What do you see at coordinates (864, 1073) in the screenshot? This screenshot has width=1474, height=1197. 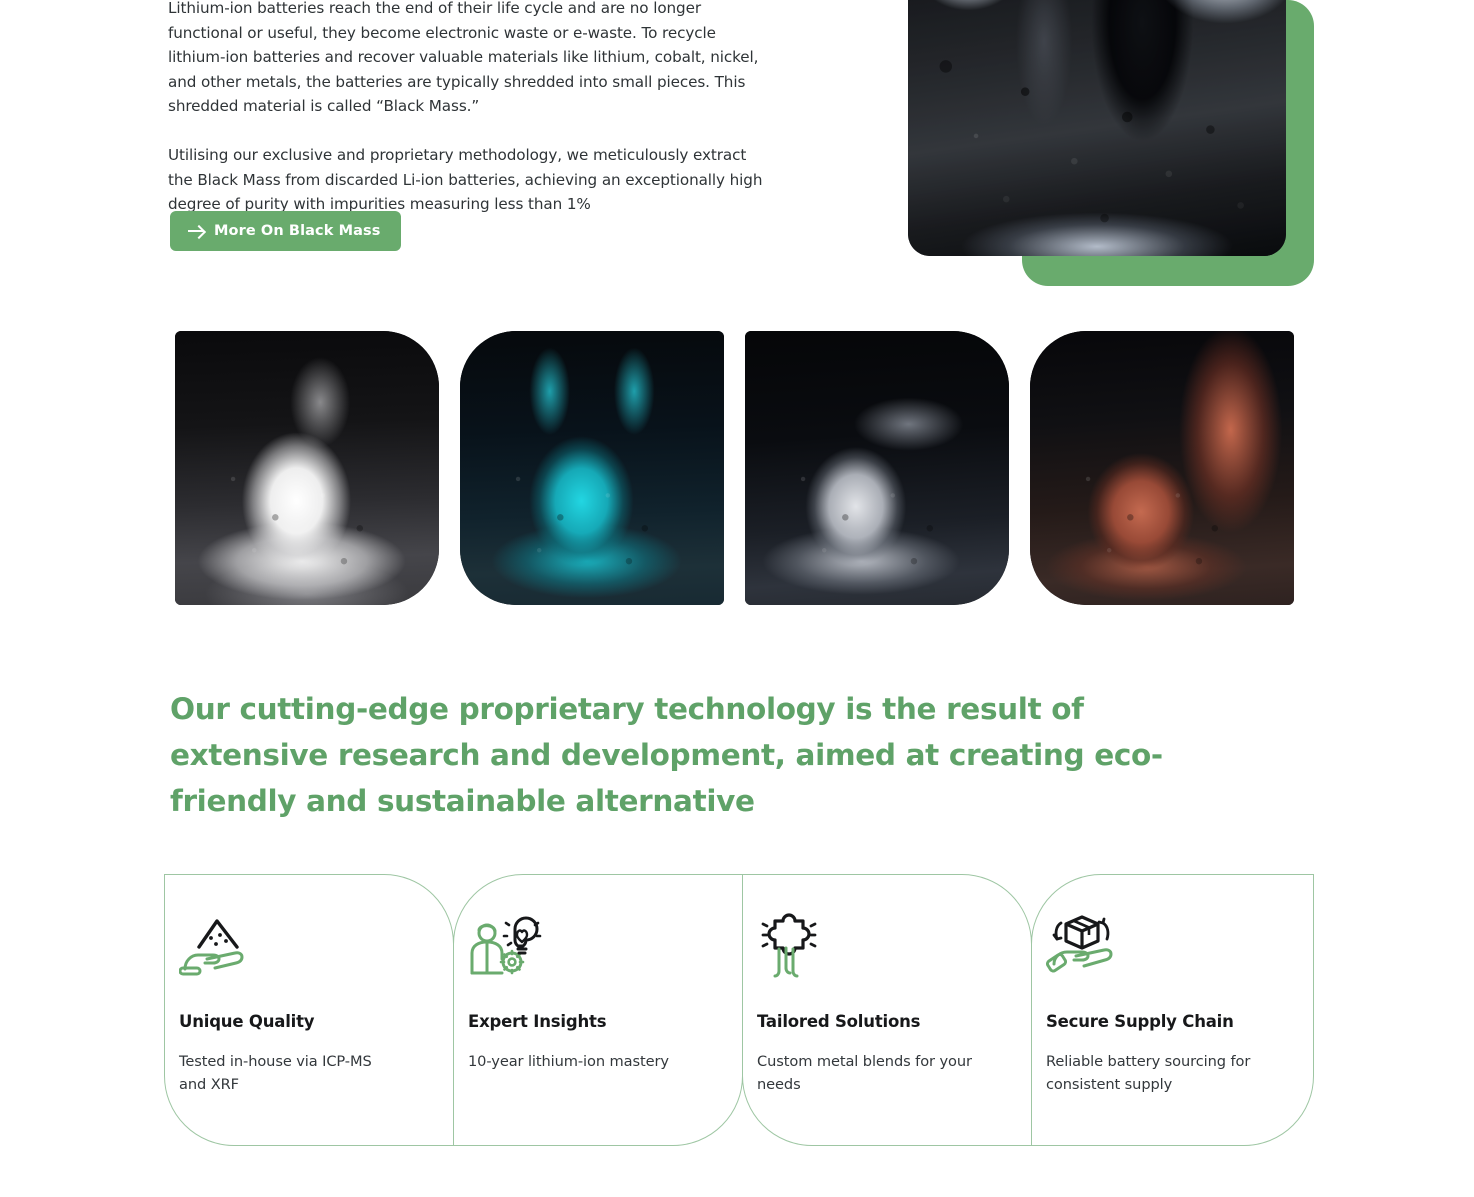 I see `feature-description: Custom metal blends for your needs` at bounding box center [864, 1073].